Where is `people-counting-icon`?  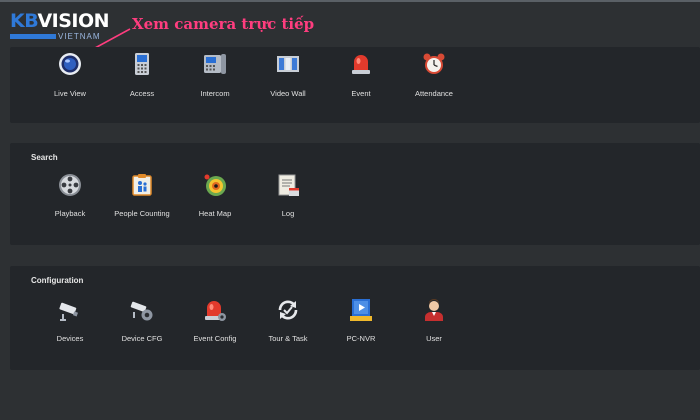 people-counting-icon is located at coordinates (142, 185).